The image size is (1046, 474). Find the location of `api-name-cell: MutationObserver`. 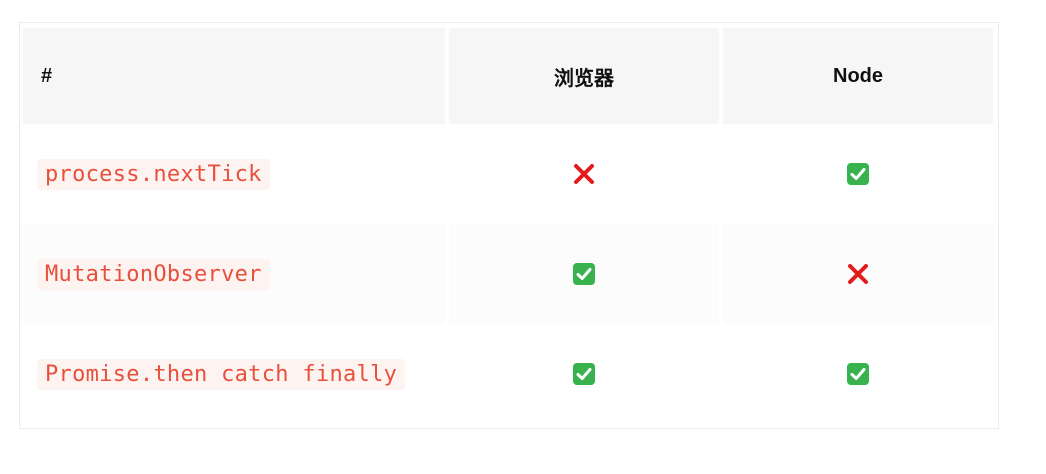

api-name-cell: MutationObserver is located at coordinates (234, 274).